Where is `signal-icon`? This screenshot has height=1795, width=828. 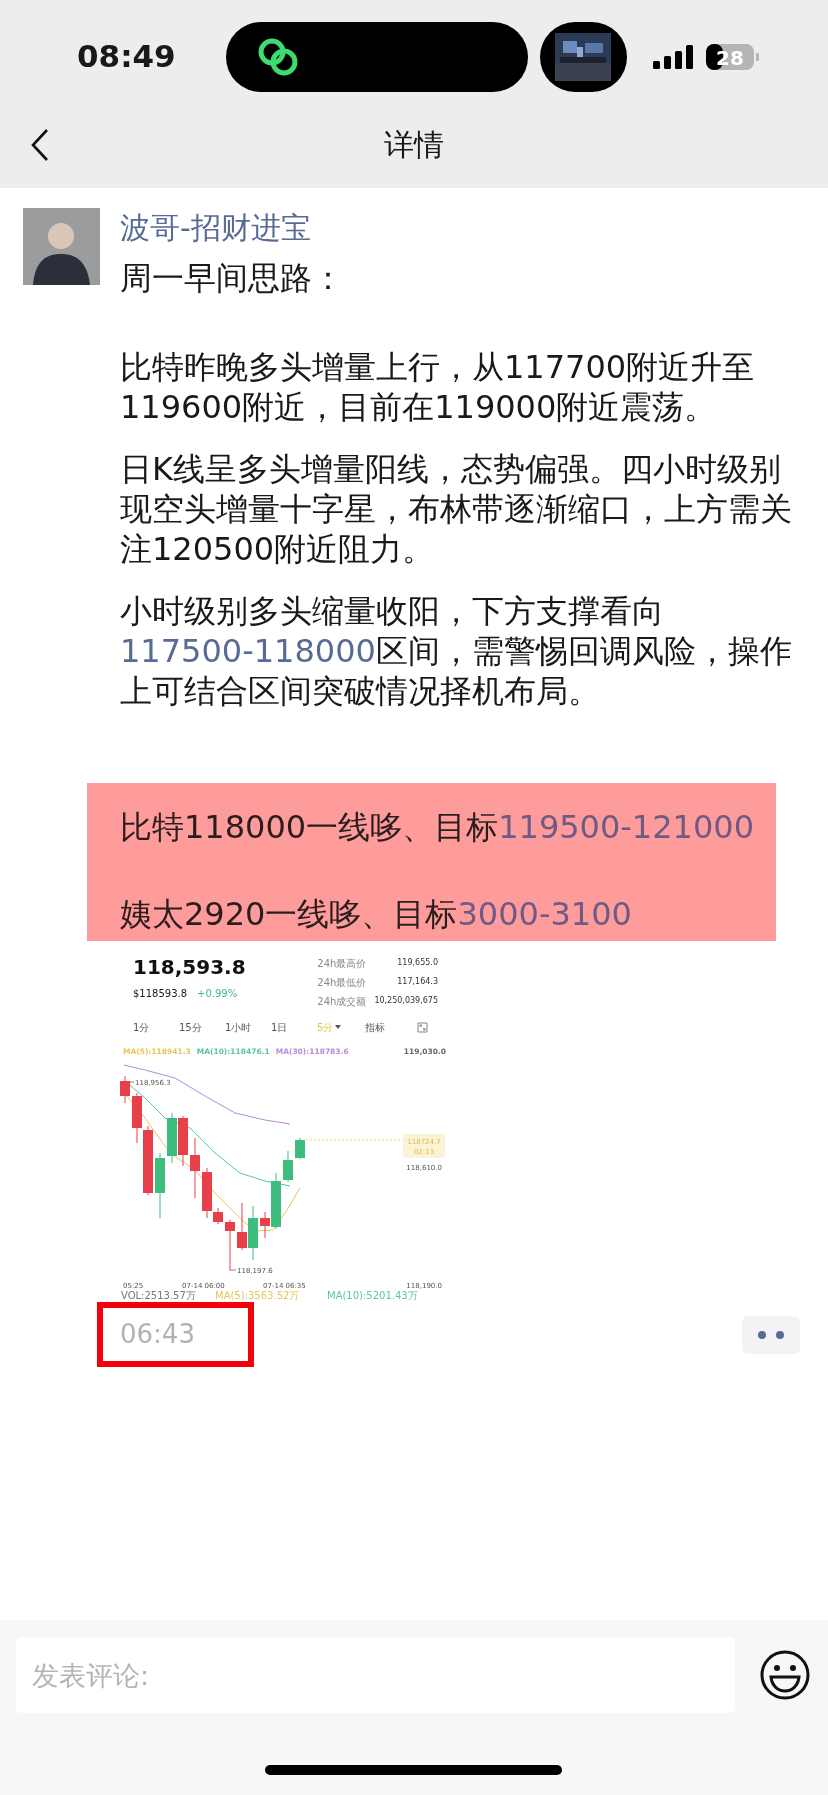 signal-icon is located at coordinates (672, 57).